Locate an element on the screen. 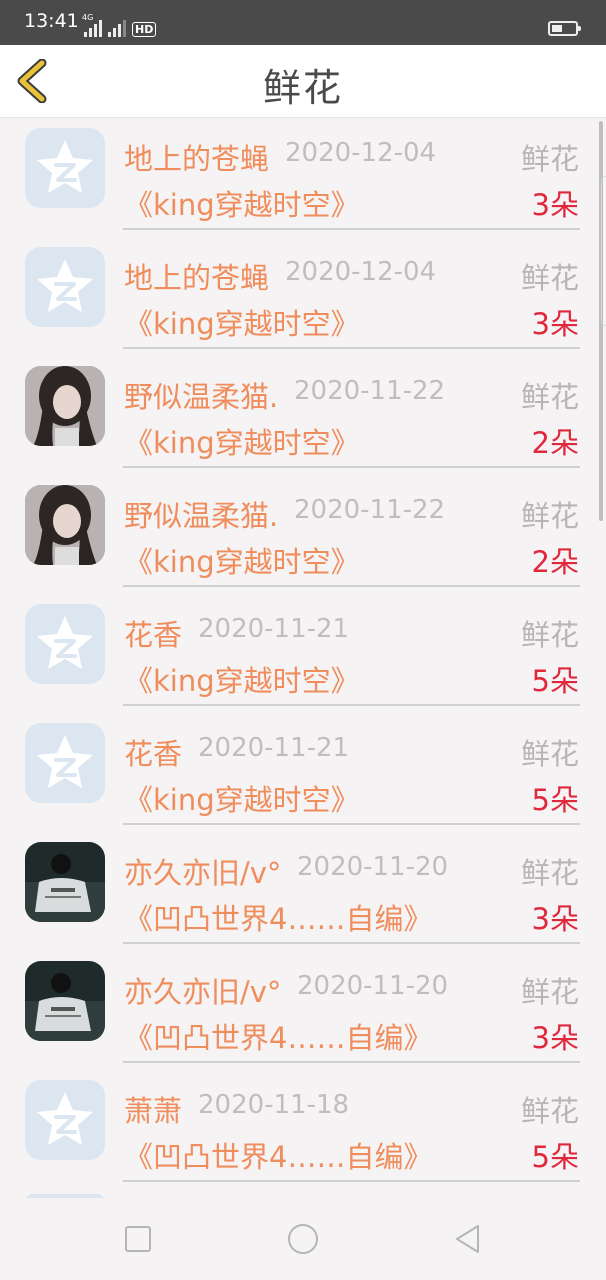  send-date: 2020-11-18 is located at coordinates (274, 1105).